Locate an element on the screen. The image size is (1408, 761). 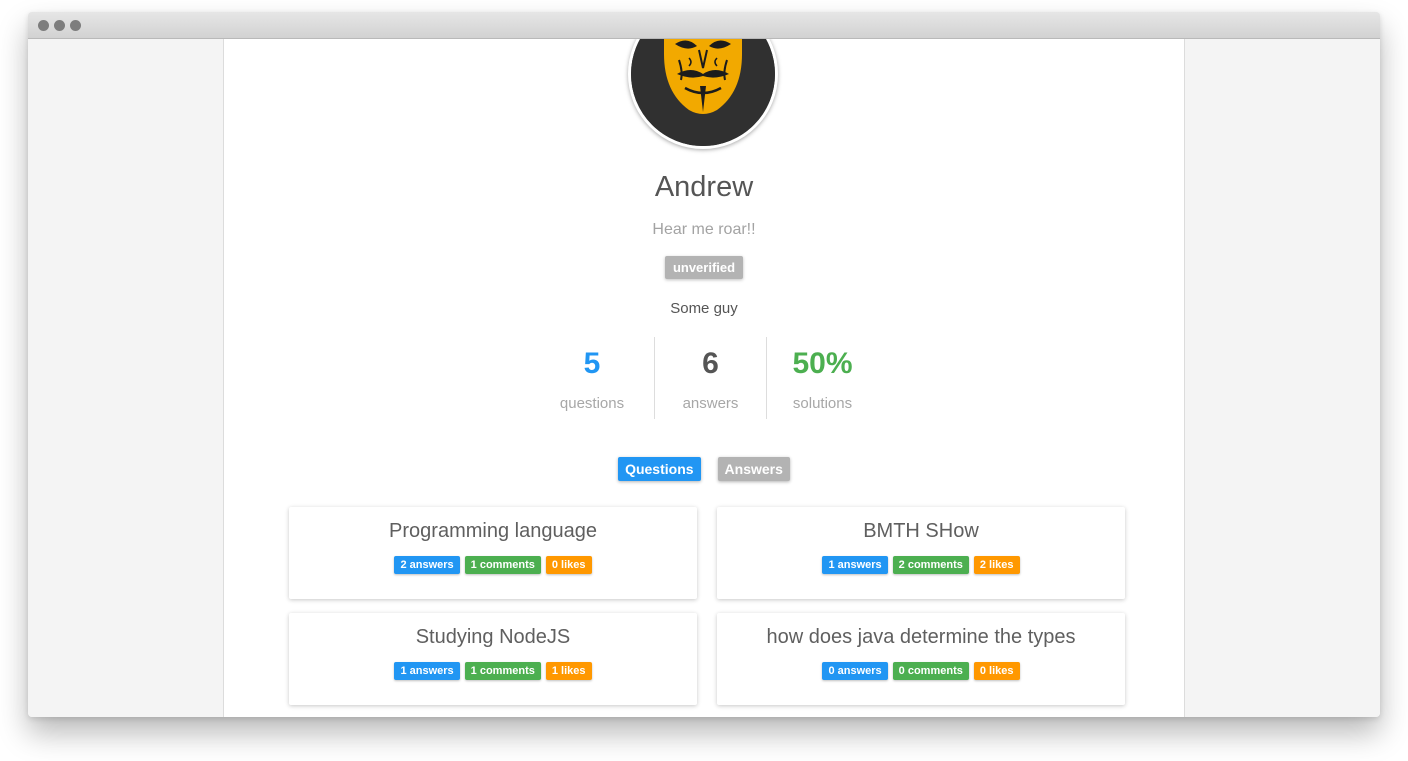
answers-count-chip: 2 answers is located at coordinates (427, 565).